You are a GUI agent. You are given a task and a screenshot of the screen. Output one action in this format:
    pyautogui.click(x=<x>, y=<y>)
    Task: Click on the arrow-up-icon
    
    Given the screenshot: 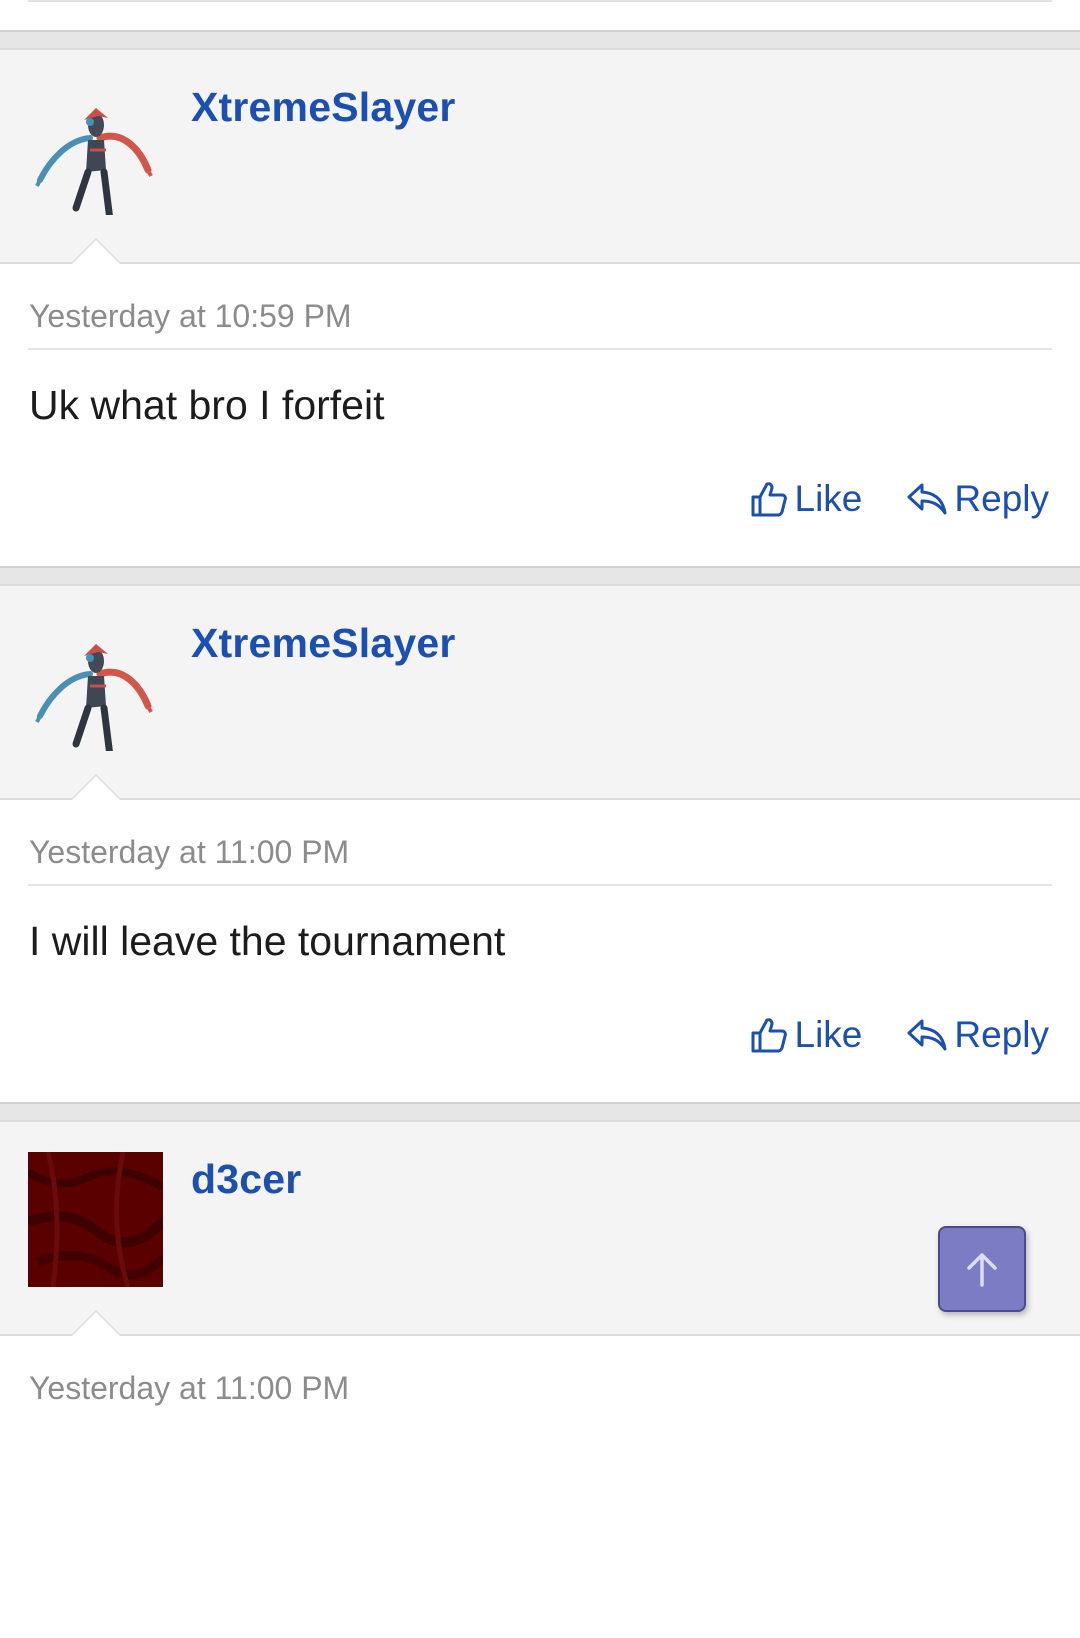 What is the action you would take?
    pyautogui.click(x=982, y=1270)
    